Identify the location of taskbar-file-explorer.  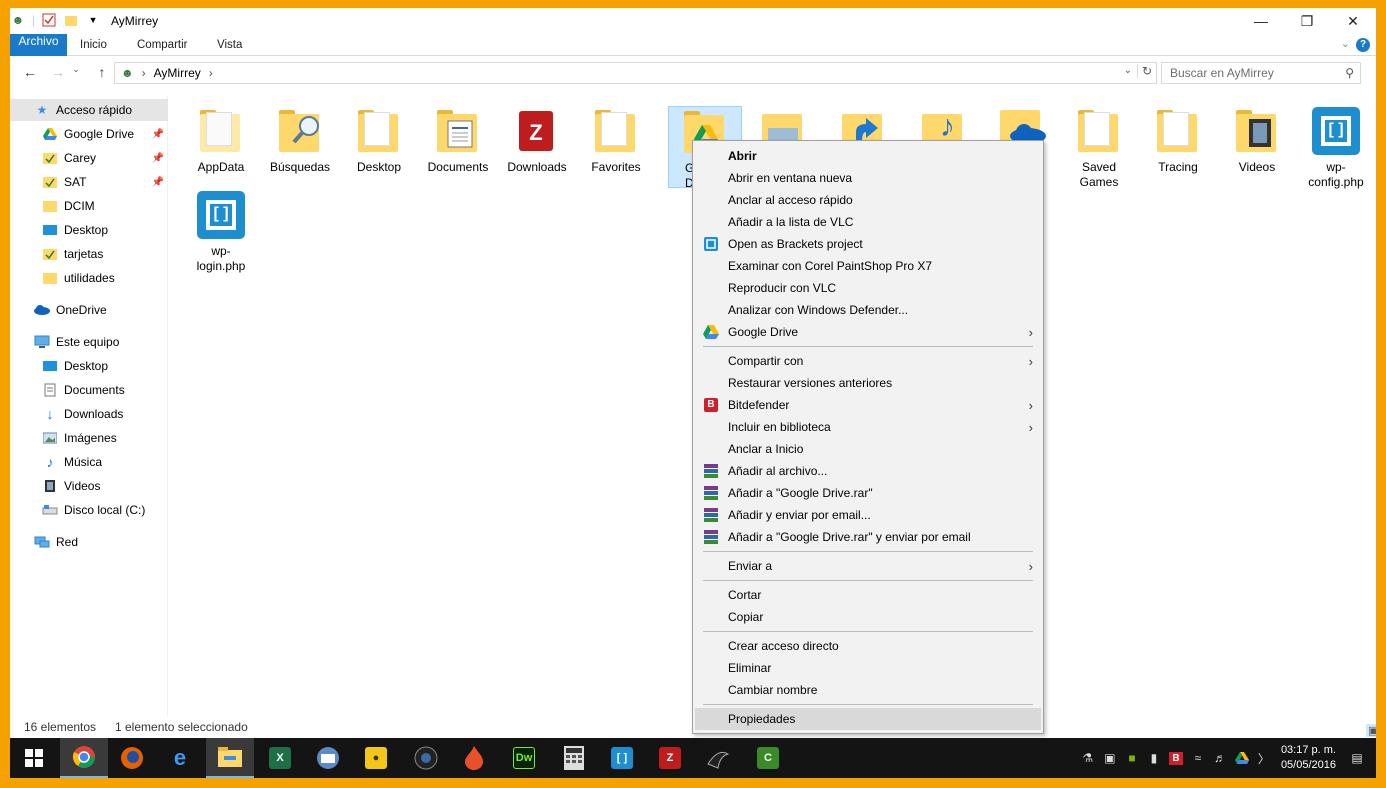
(230, 758).